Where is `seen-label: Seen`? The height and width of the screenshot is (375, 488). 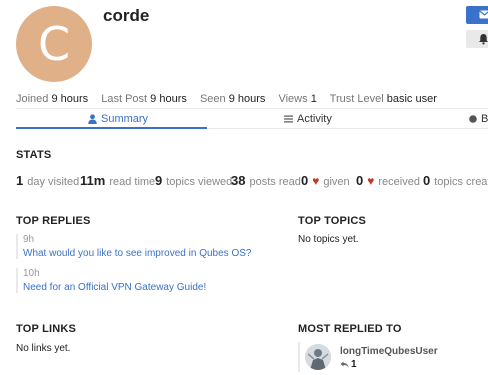
seen-label: Seen is located at coordinates (212, 99).